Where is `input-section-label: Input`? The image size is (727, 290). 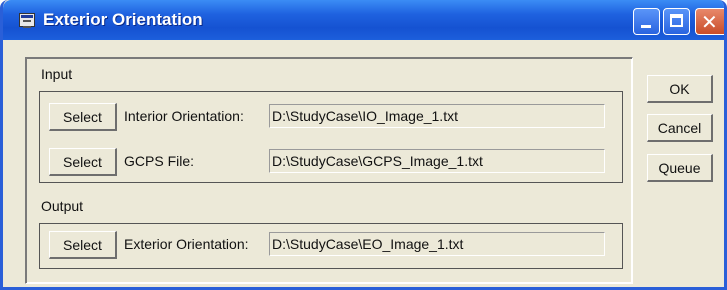 input-section-label: Input is located at coordinates (57, 74).